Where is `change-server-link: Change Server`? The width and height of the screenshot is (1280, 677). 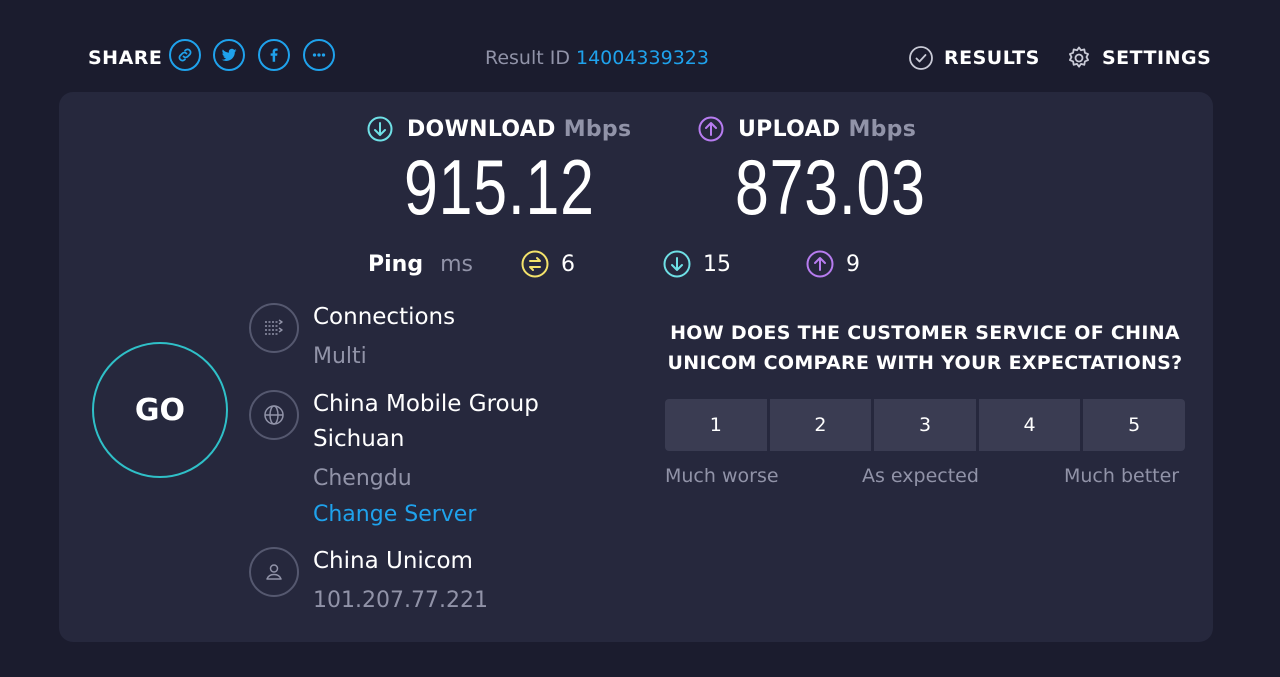
change-server-link: Change Server is located at coordinates (394, 514).